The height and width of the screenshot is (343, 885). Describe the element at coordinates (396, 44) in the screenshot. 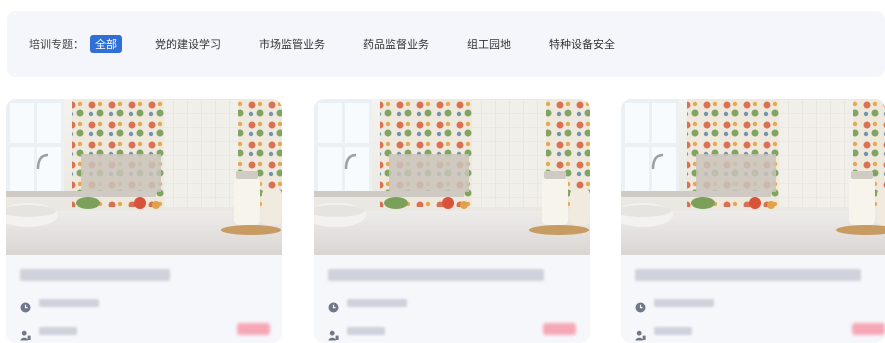

I see `filter-item-drug-supervision: 药品监督业务` at that location.